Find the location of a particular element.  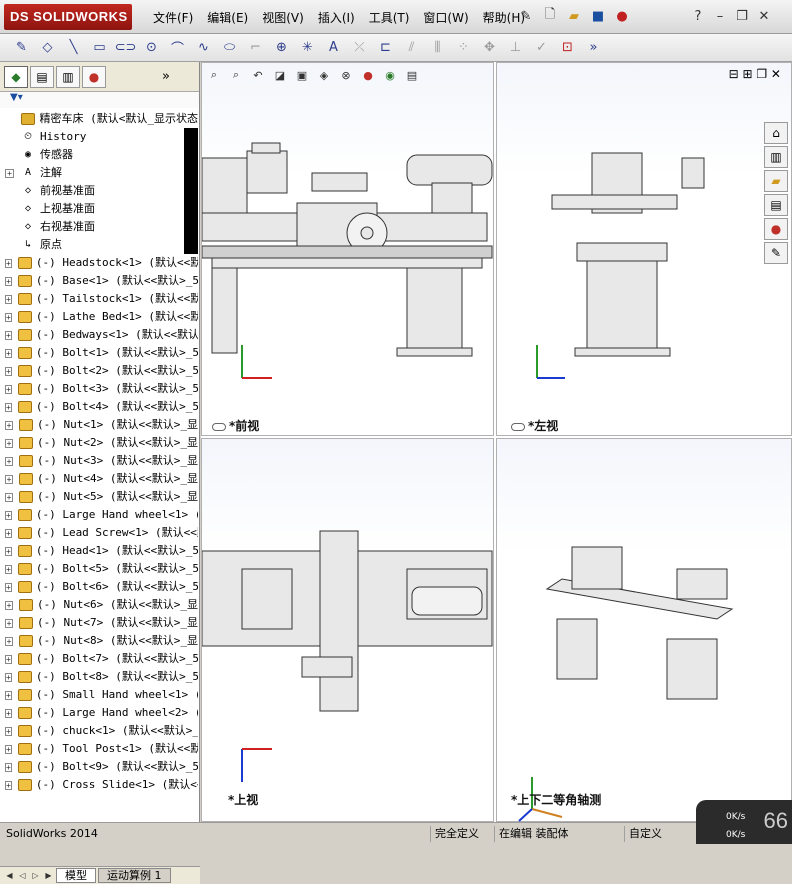

previous-view-icon: ↶ is located at coordinates (258, 75).